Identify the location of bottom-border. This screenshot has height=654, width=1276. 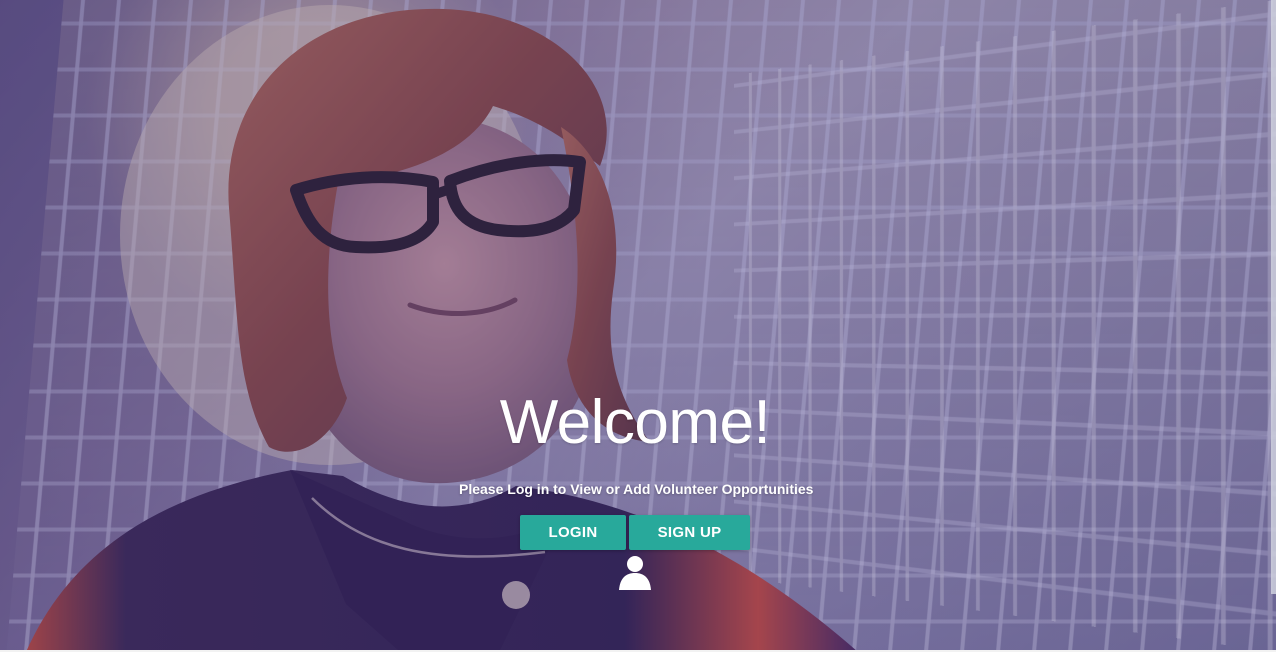
(638, 651).